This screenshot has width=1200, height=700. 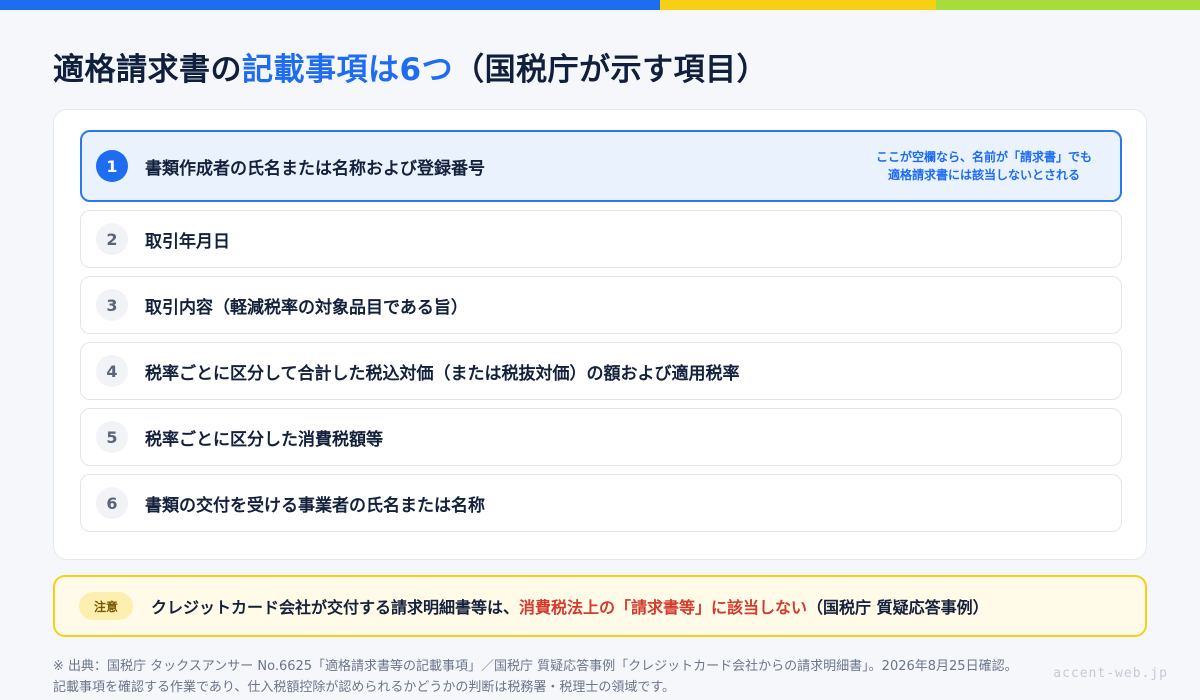 What do you see at coordinates (601, 239) in the screenshot?
I see `list-item-2: 2 取引年月日` at bounding box center [601, 239].